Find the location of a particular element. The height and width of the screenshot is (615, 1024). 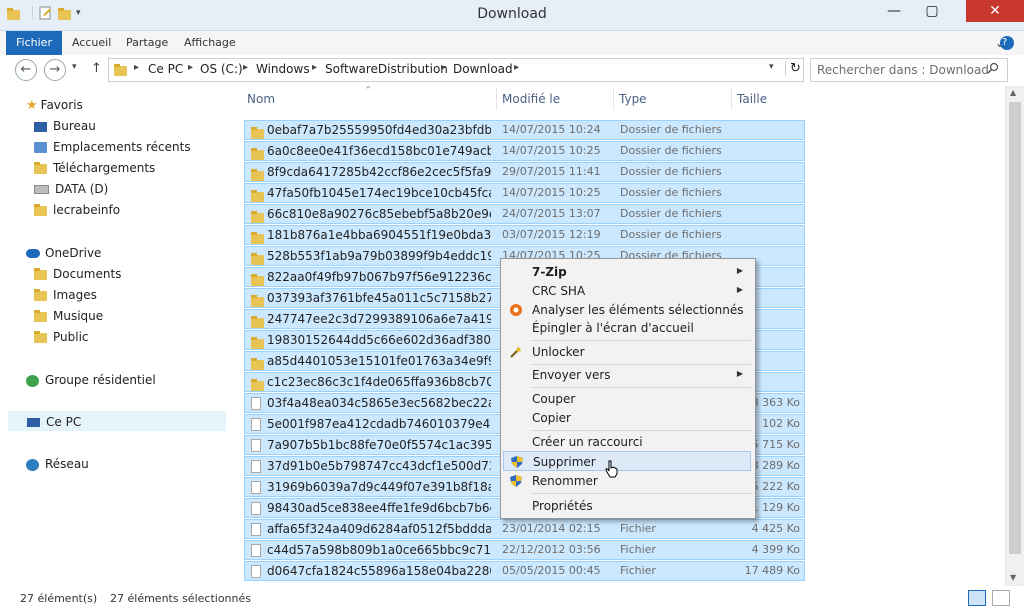

file-name: 8f9cda6417285b42ccf86e2cec5f5fa9 is located at coordinates (379, 172).